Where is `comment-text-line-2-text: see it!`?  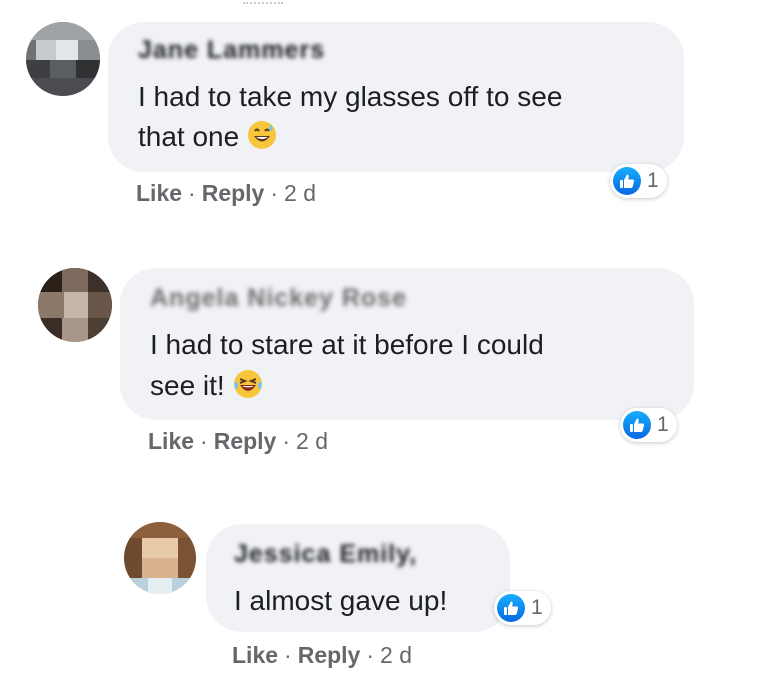
comment-text-line-2-text: see it! is located at coordinates (187, 385).